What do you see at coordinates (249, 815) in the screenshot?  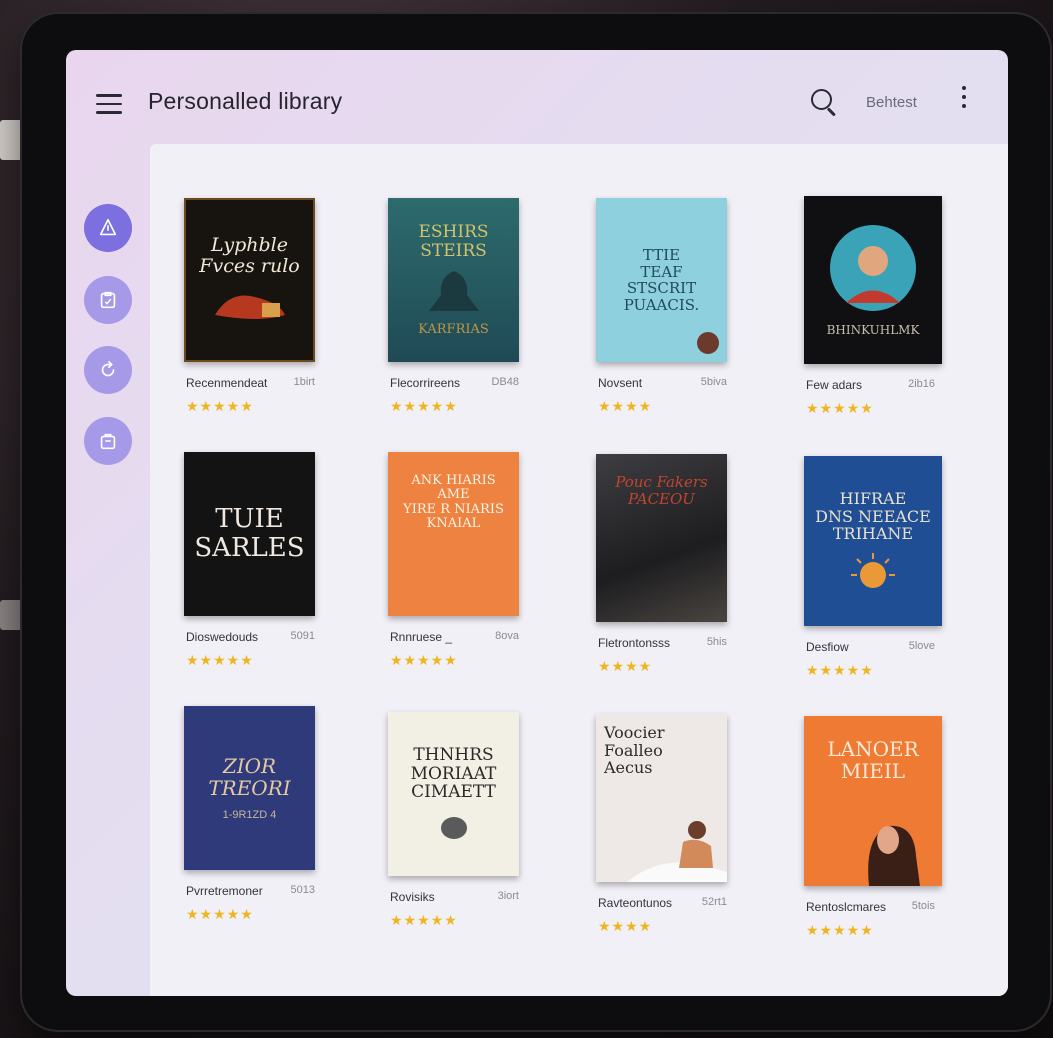 I see `cover-subtitle: 1-9R1ZD 4` at bounding box center [249, 815].